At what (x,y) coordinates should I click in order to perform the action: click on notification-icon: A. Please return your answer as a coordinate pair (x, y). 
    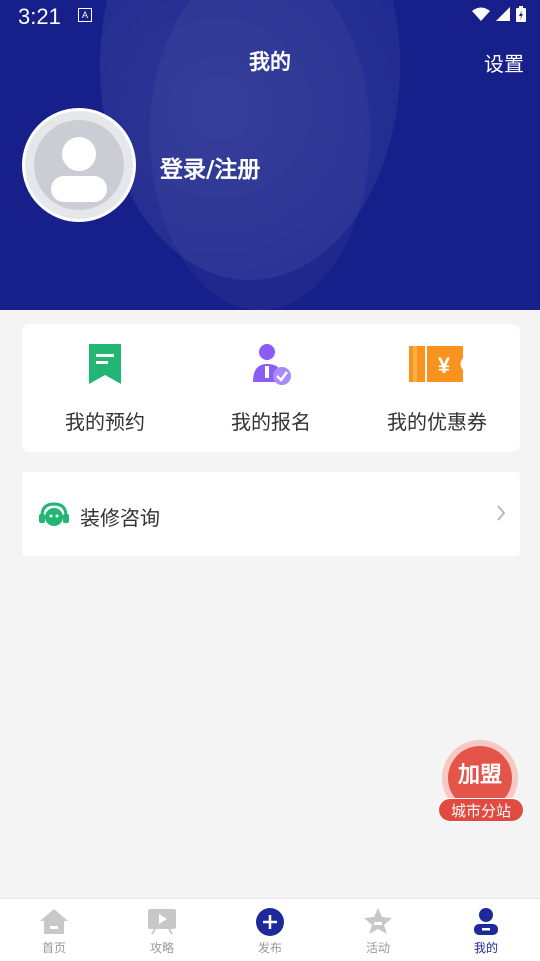
    Looking at the image, I should click on (85, 15).